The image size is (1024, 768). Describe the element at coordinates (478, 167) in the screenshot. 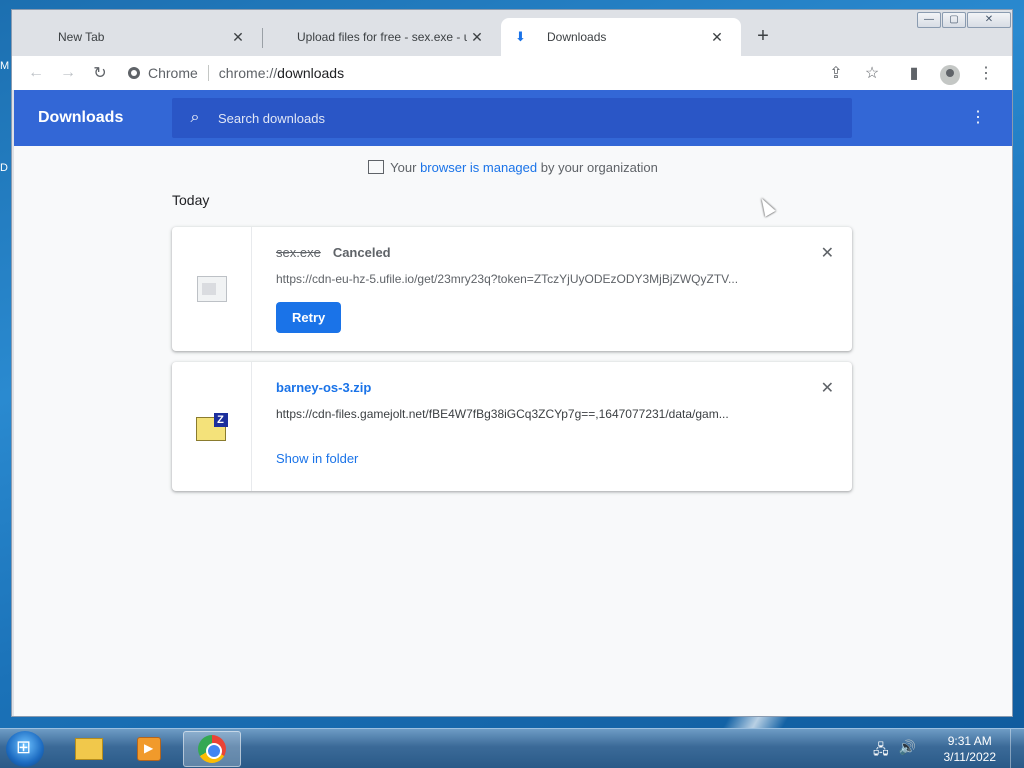

I see `managed-link: browser is managed` at that location.